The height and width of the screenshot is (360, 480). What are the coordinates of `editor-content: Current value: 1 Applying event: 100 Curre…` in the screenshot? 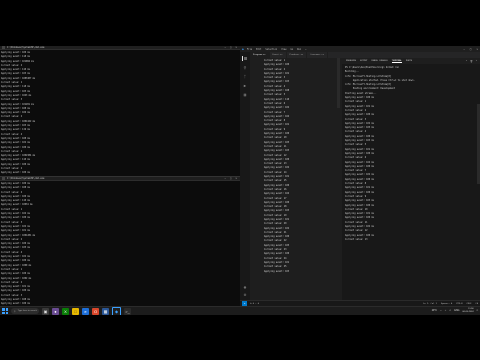 It's located at (295, 166).